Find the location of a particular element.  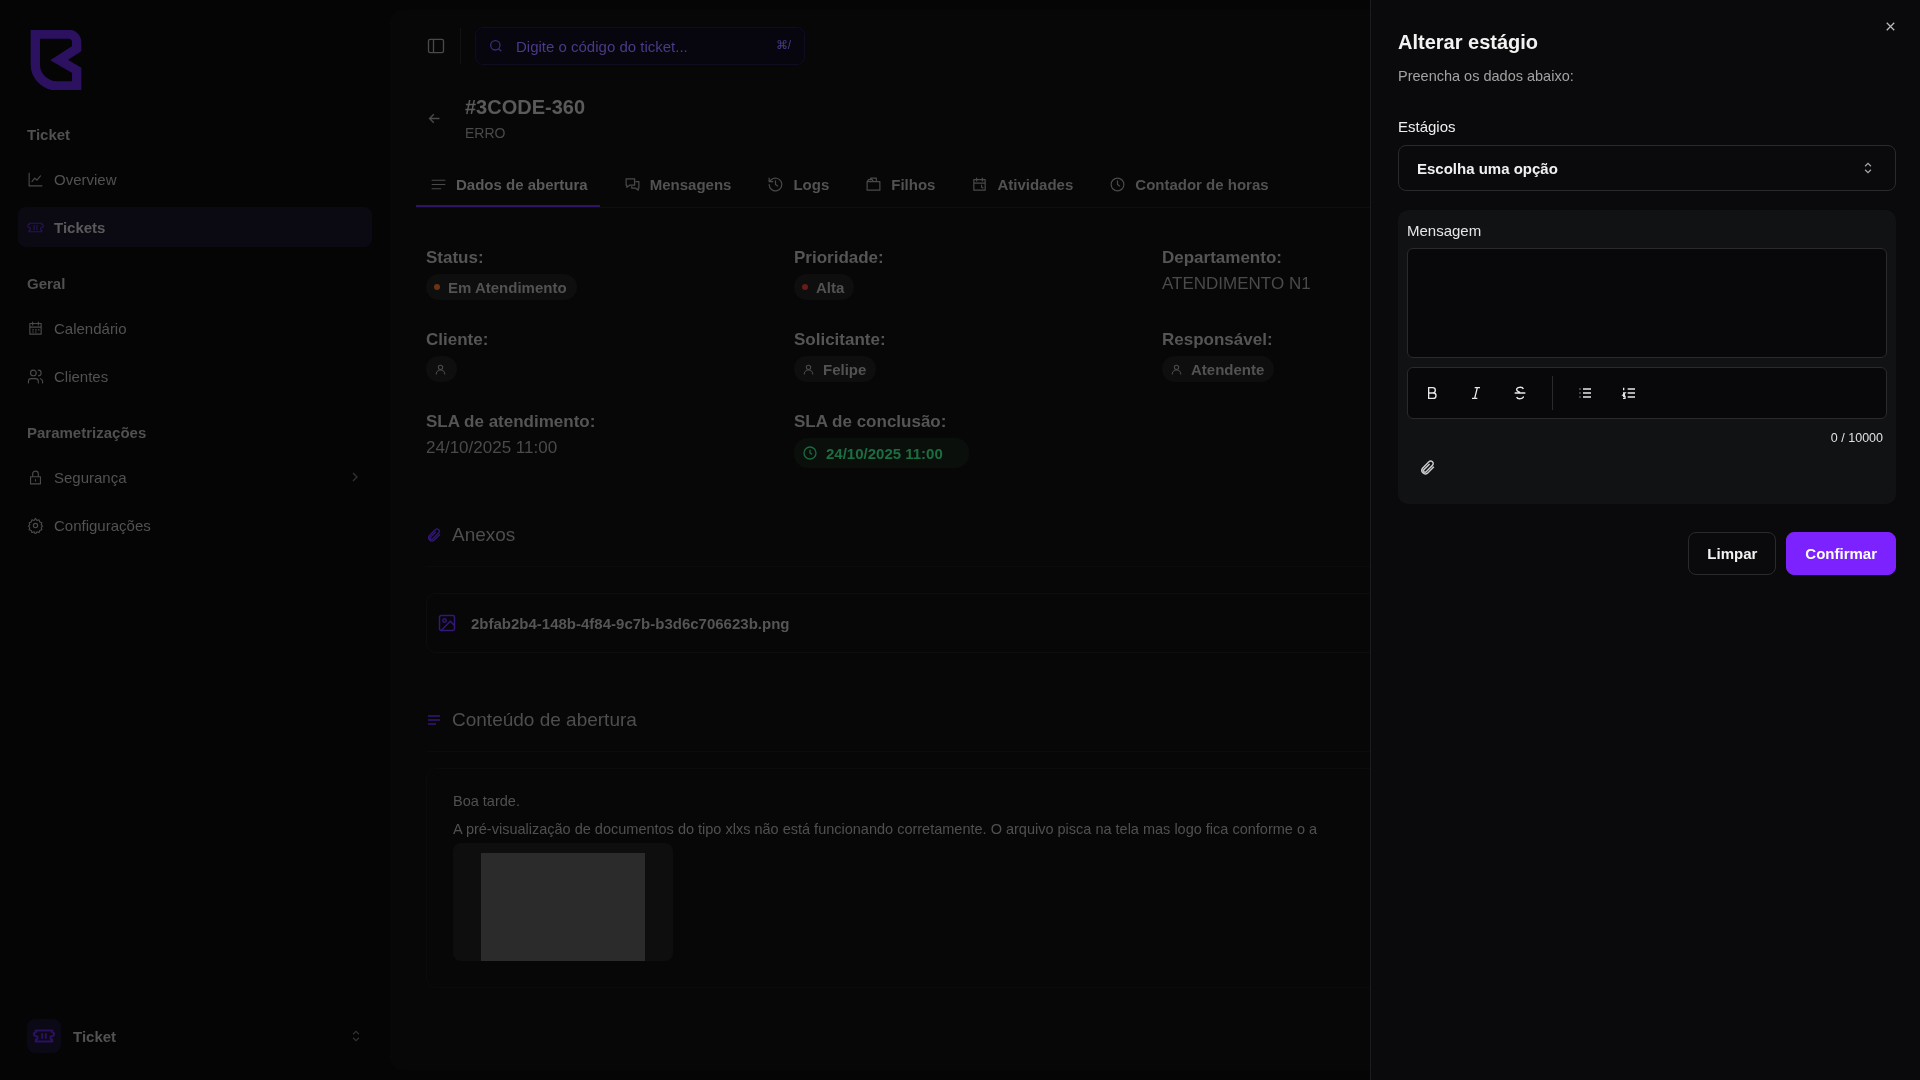

folder-icon is located at coordinates (874, 184).